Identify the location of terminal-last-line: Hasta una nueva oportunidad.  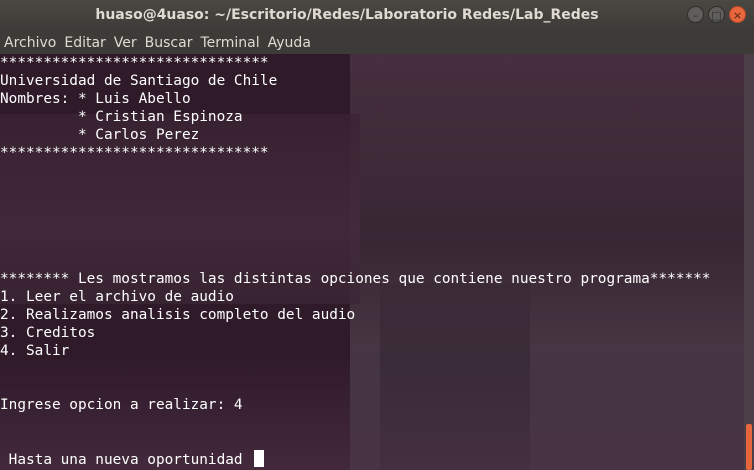
(355, 459).